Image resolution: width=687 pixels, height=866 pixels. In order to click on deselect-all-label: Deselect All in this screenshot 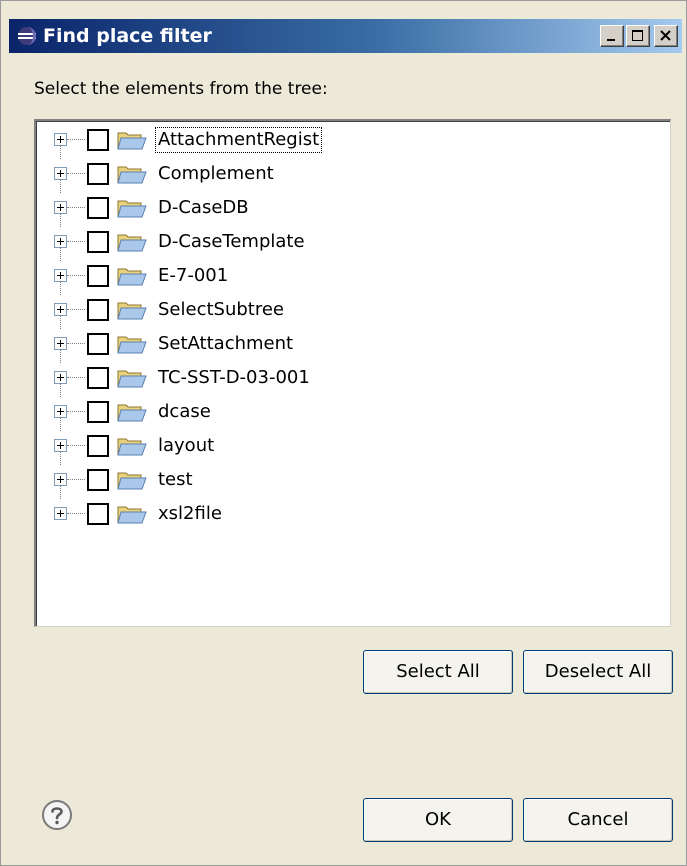, I will do `click(598, 671)`.